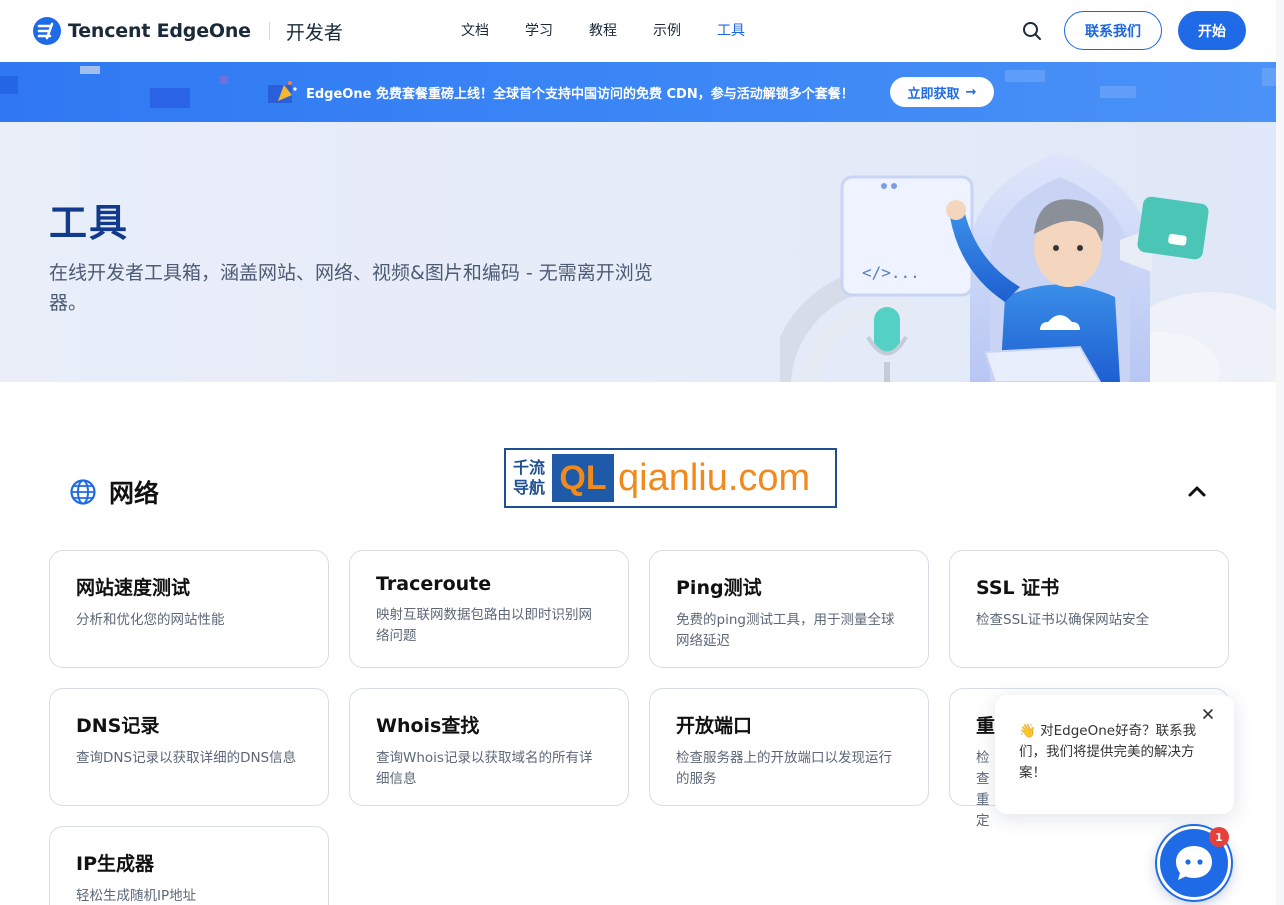 This screenshot has width=1284, height=905. Describe the element at coordinates (434, 584) in the screenshot. I see `card-title: Traceroute` at that location.